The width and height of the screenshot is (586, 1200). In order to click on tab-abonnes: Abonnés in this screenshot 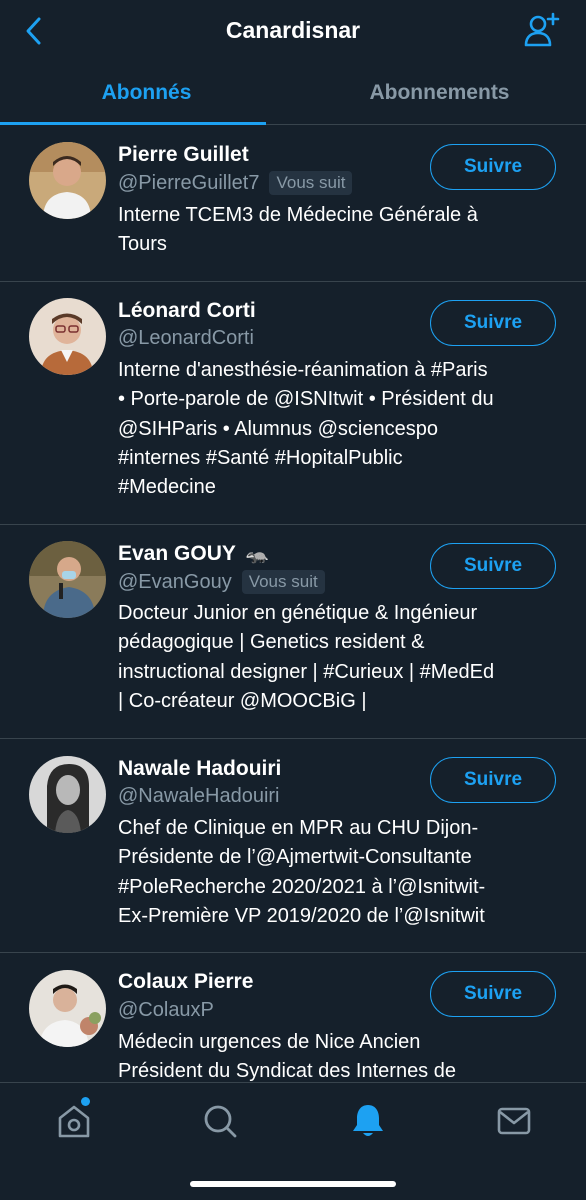, I will do `click(146, 93)`.